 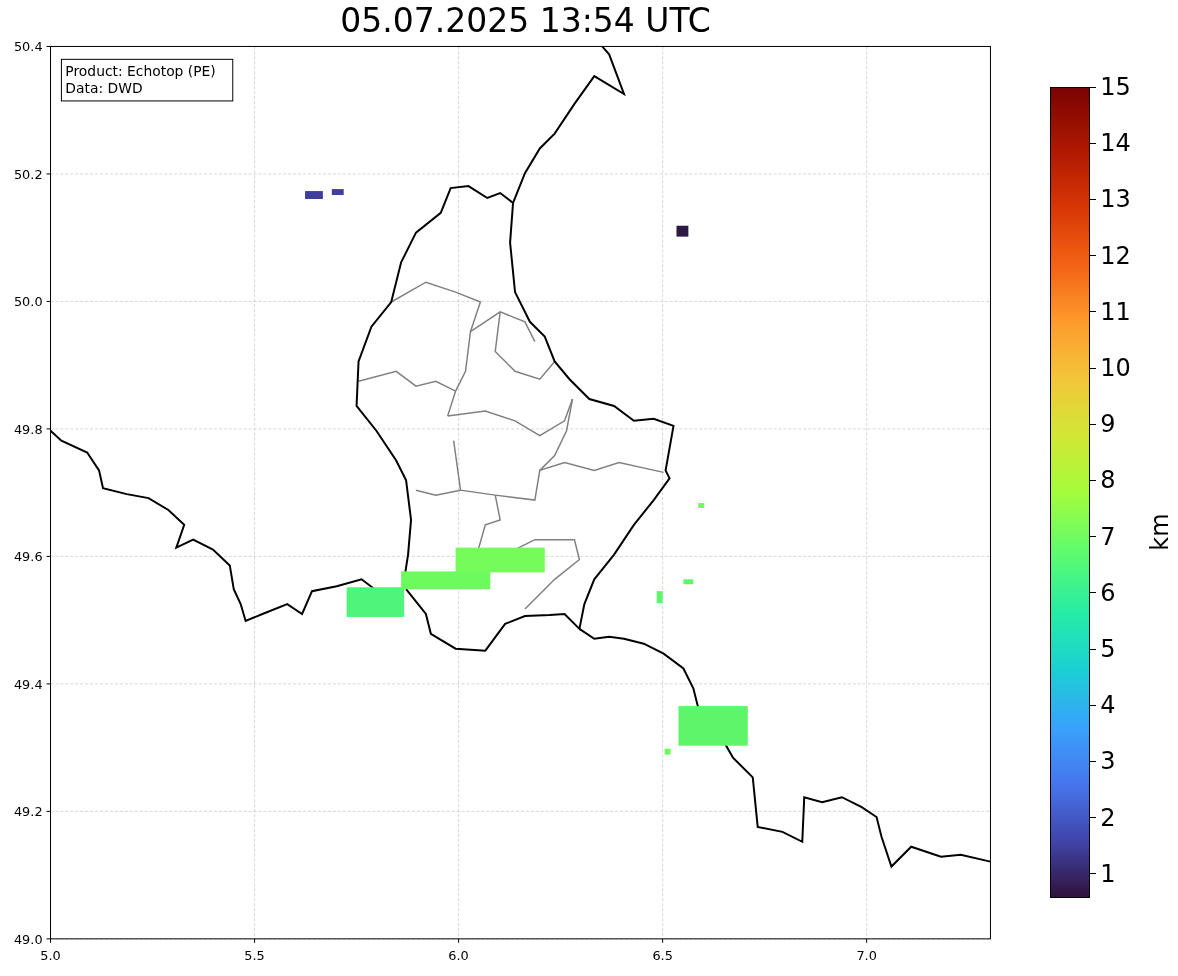 What do you see at coordinates (28, 429) in the screenshot?
I see `y-tick-label: 49.8` at bounding box center [28, 429].